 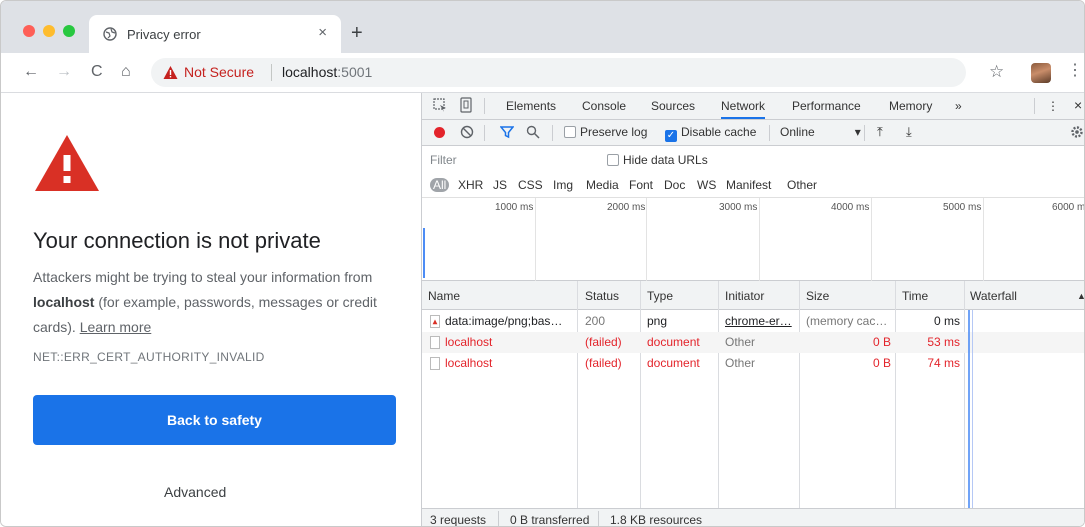 What do you see at coordinates (915, 296) in the screenshot?
I see `column-time: Time` at bounding box center [915, 296].